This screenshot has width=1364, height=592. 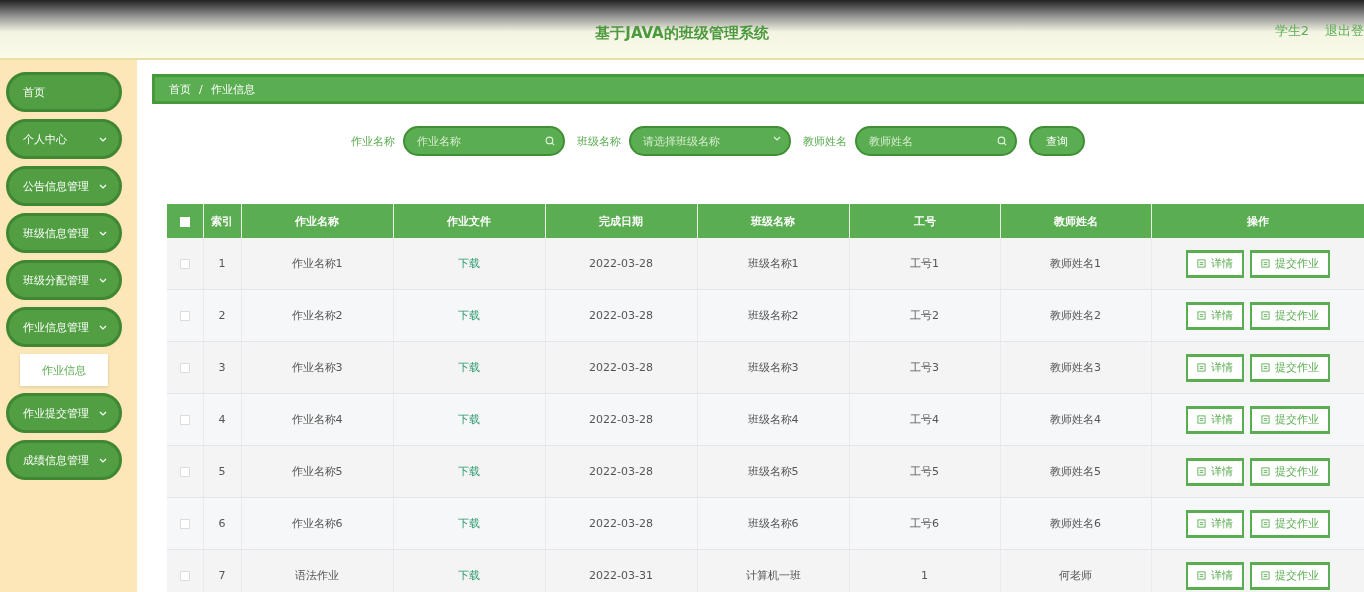 I want to click on table-cell: 7, so click(x=222, y=575).